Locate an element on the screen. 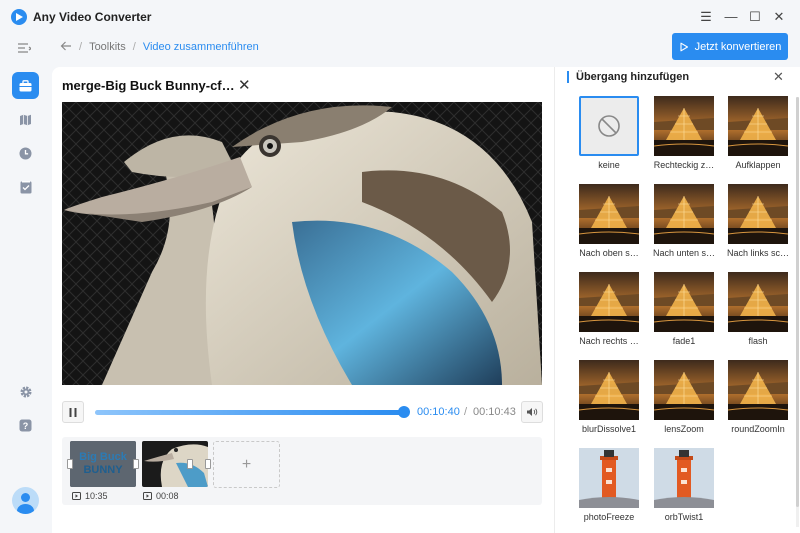 The image size is (800, 533). clock-icon is located at coordinates (25, 153).